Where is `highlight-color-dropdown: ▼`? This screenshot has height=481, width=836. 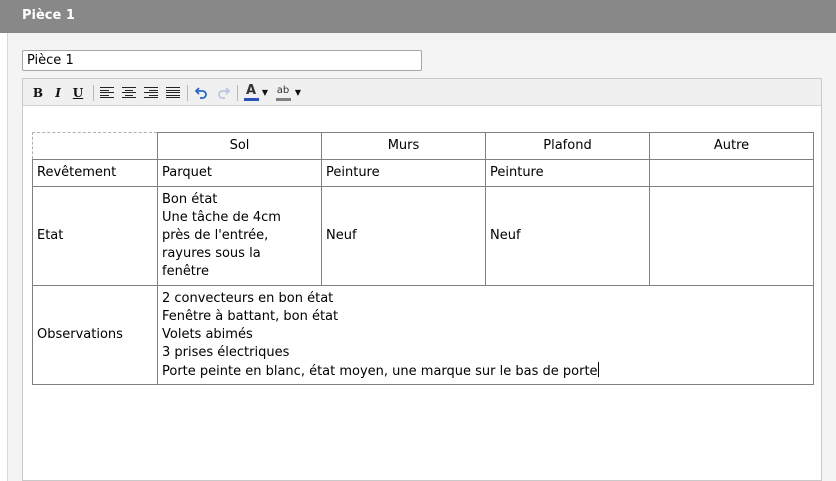 highlight-color-dropdown: ▼ is located at coordinates (298, 92).